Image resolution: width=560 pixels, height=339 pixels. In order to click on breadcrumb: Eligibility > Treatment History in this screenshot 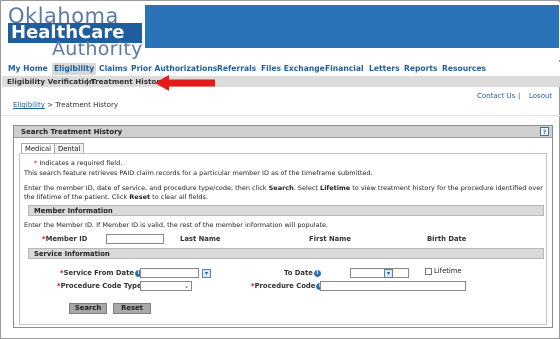, I will do `click(65, 105)`.